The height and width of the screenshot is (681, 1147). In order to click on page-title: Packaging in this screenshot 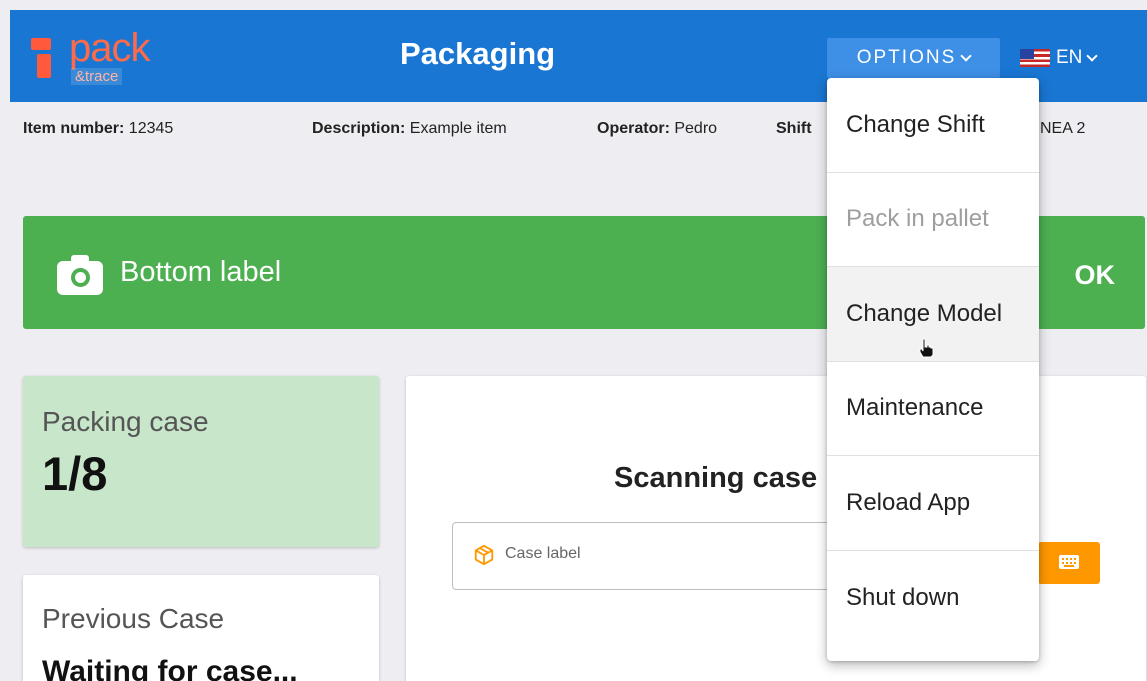, I will do `click(478, 53)`.